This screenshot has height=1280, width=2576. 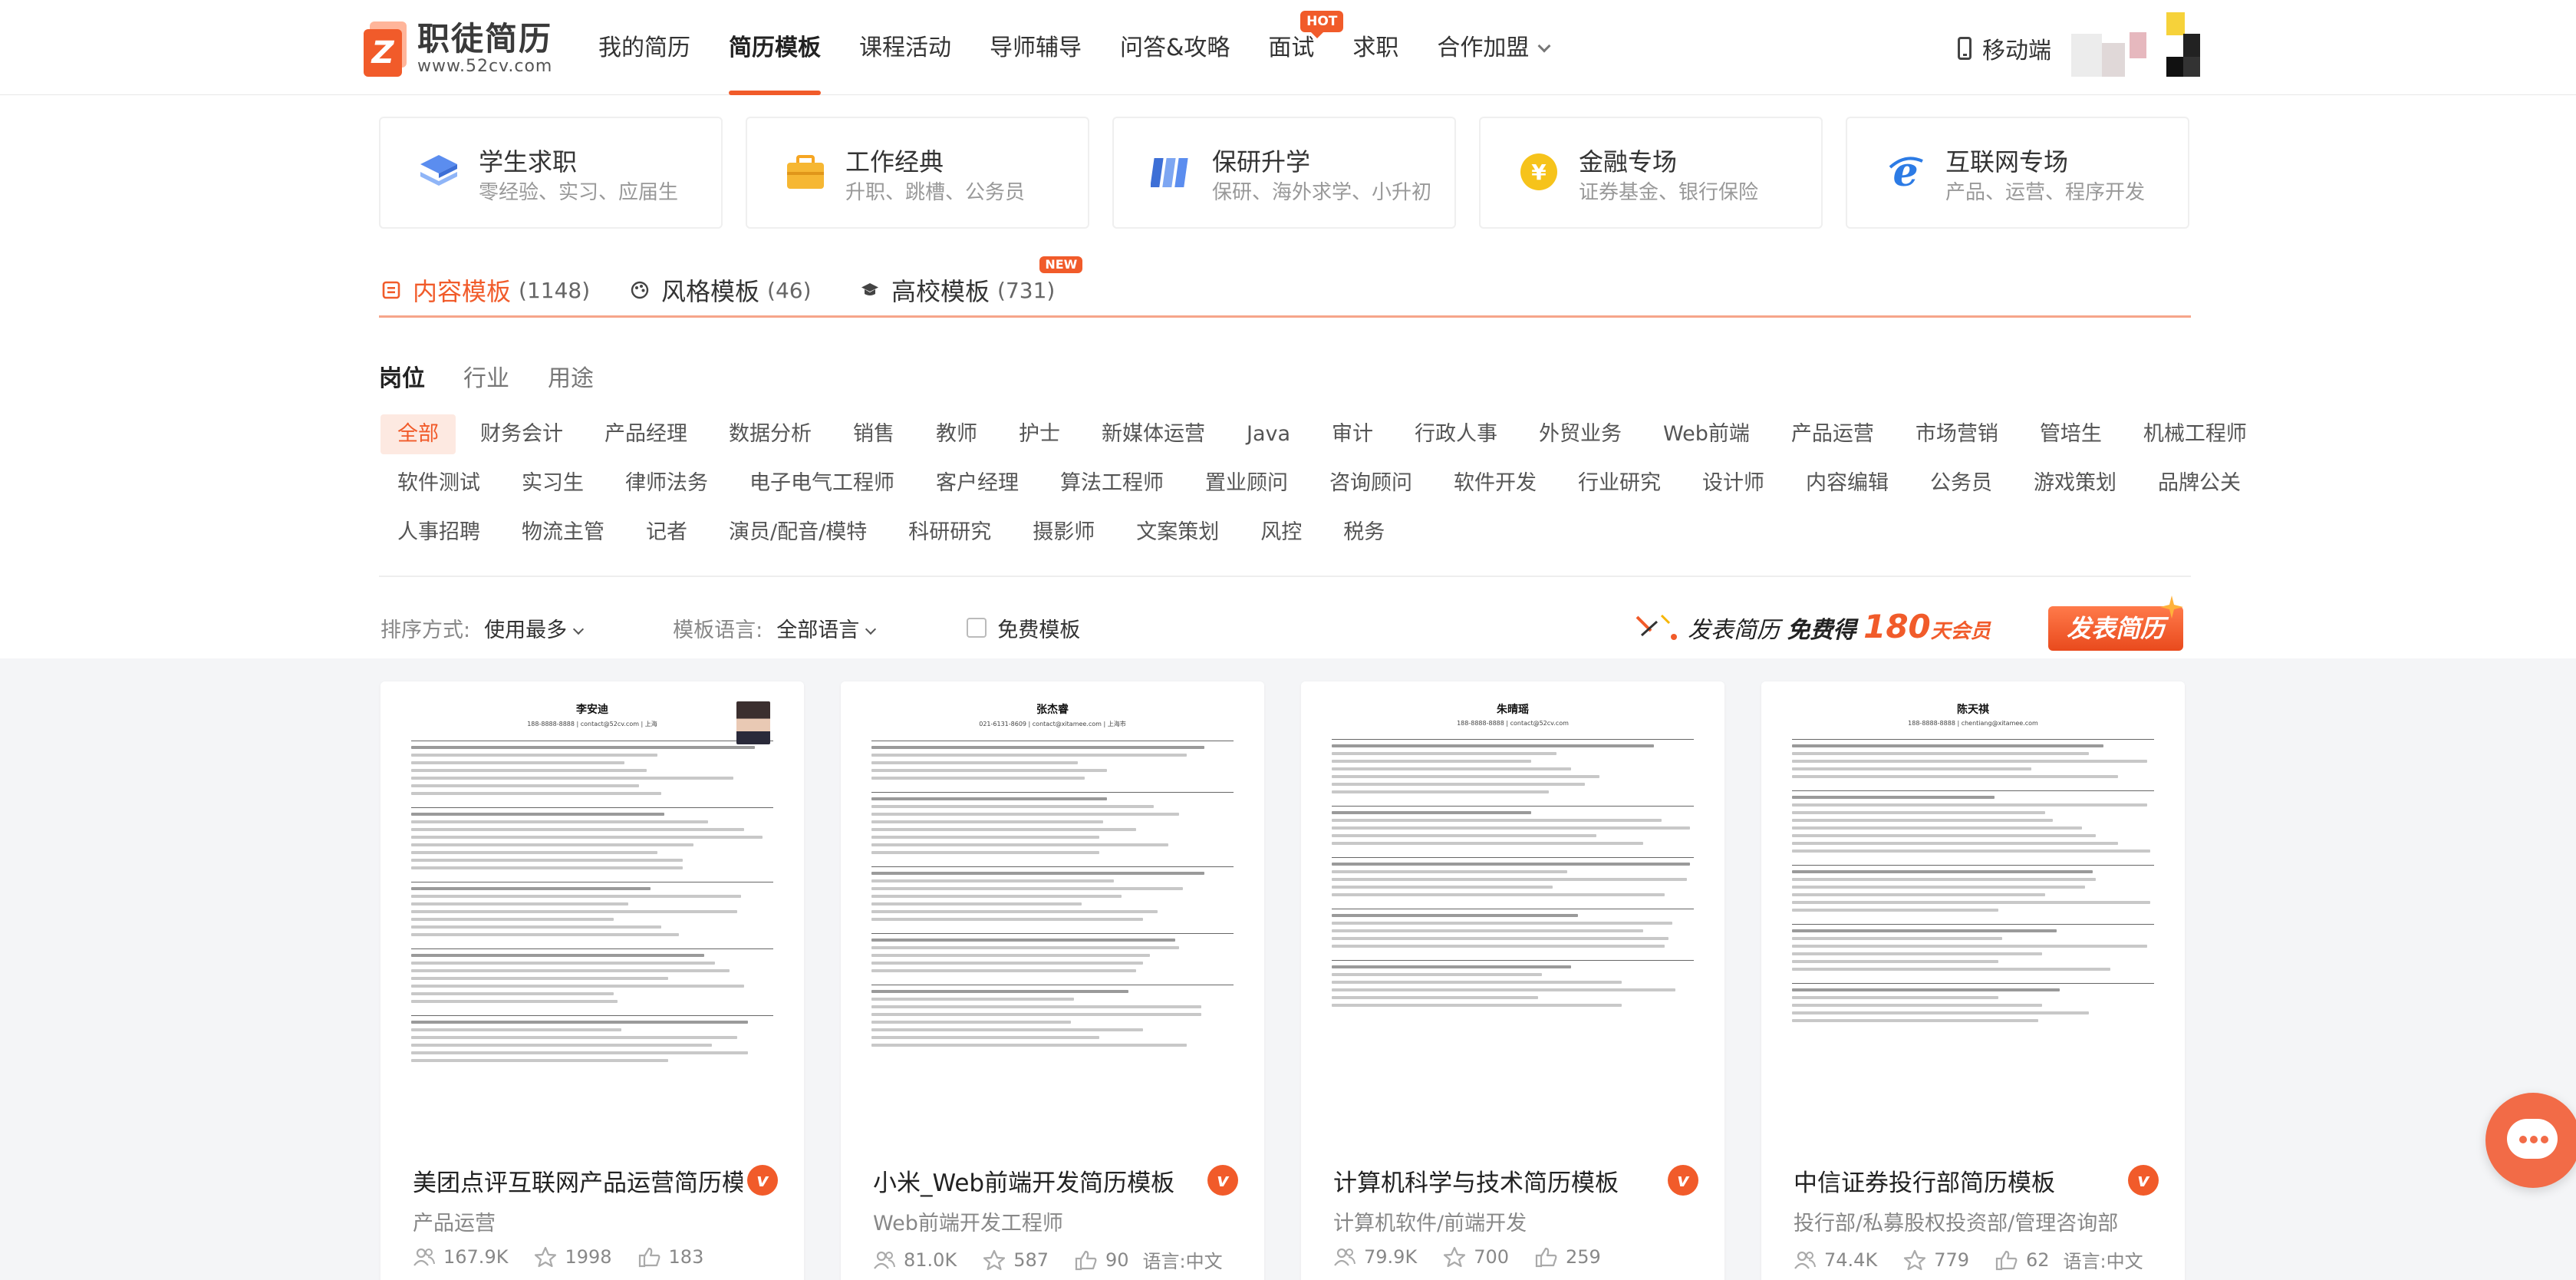 I want to click on chat-support-button, so click(x=2530, y=1141).